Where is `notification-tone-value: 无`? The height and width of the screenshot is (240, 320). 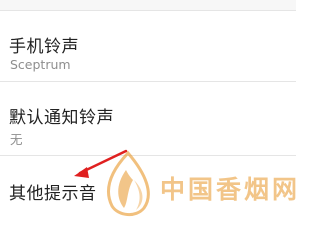 notification-tone-value: 无 is located at coordinates (16, 139).